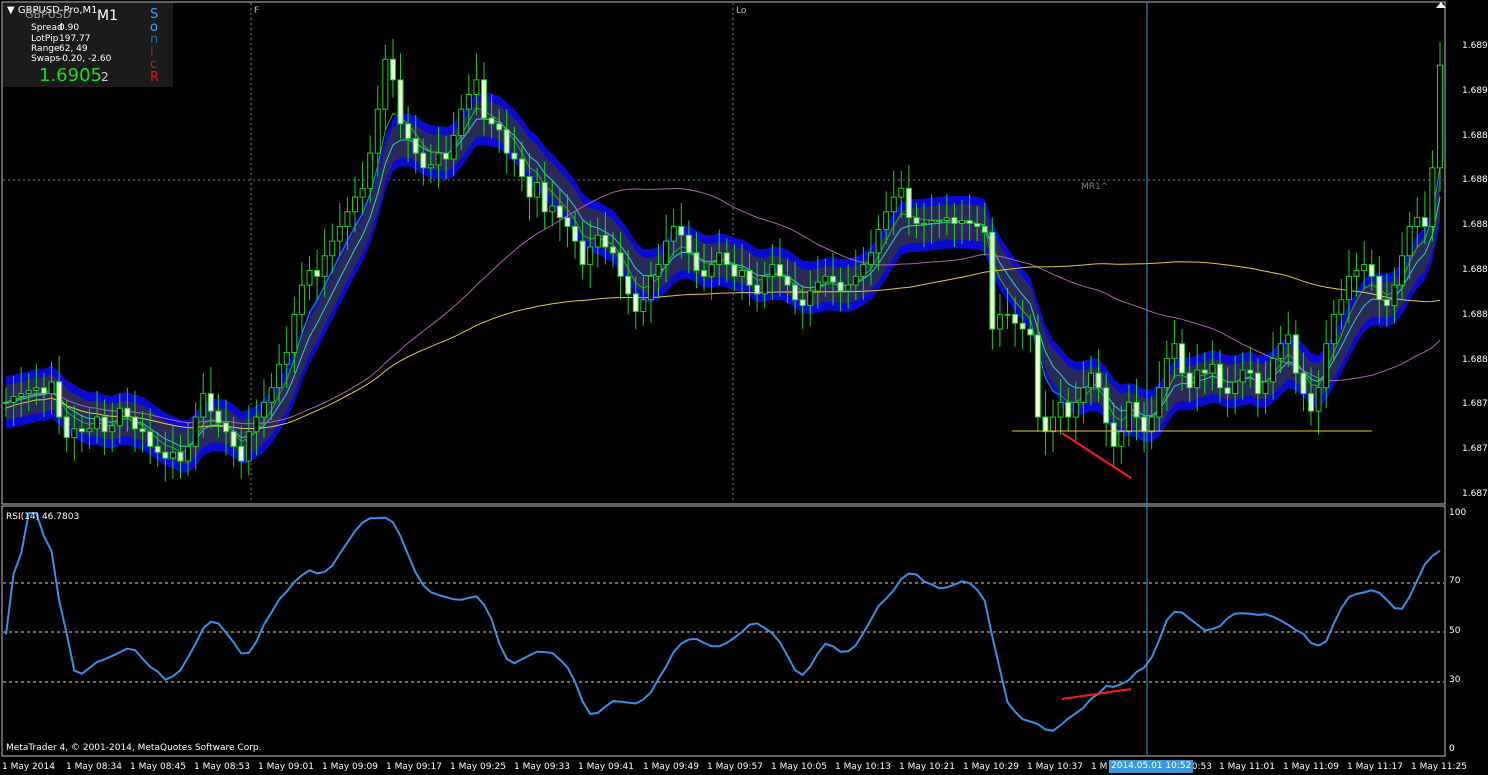 The width and height of the screenshot is (1488, 775). Describe the element at coordinates (158, 767) in the screenshot. I see `time-axis-label: 1 May 08:45` at that location.